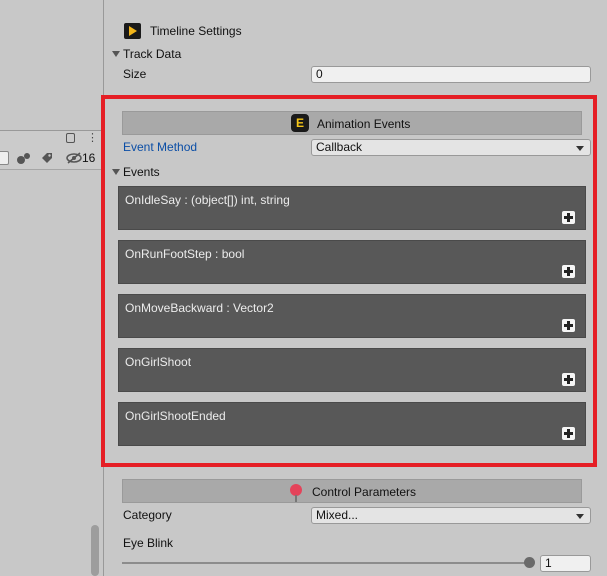 The image size is (607, 576). I want to click on track-data-foldout-arrow-icon, so click(116, 54).